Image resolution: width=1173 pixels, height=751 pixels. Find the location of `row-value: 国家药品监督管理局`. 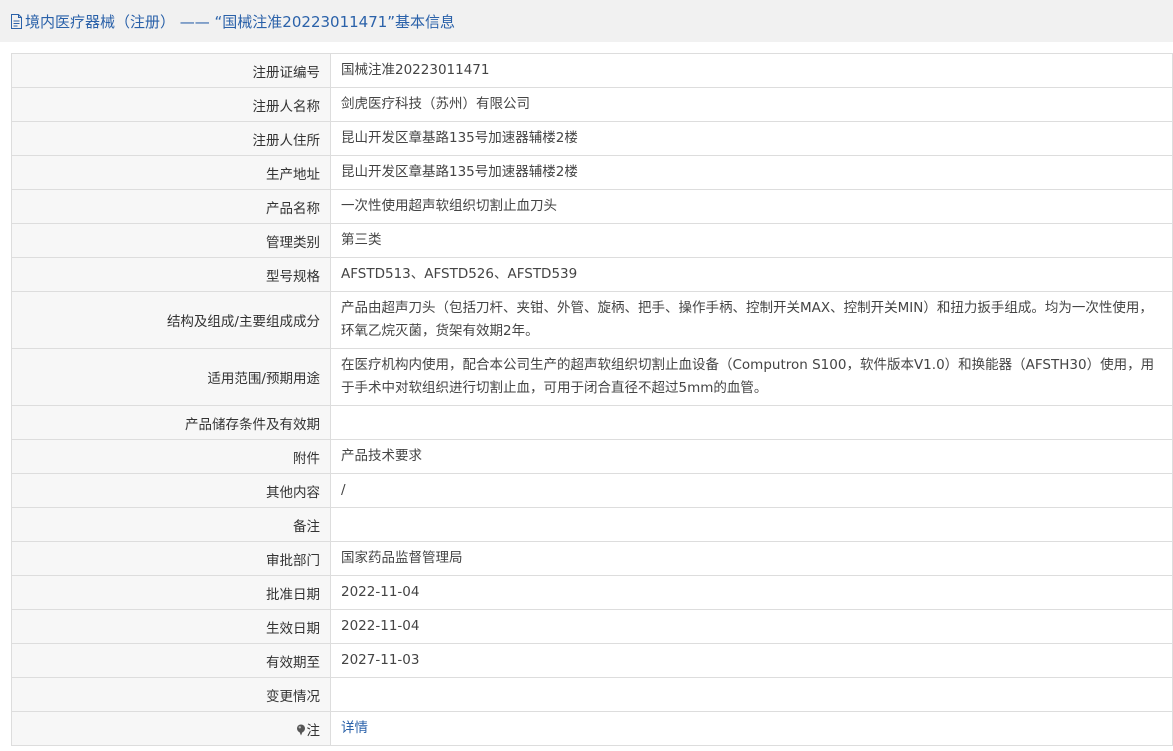

row-value: 国家药品监督管理局 is located at coordinates (751, 558).